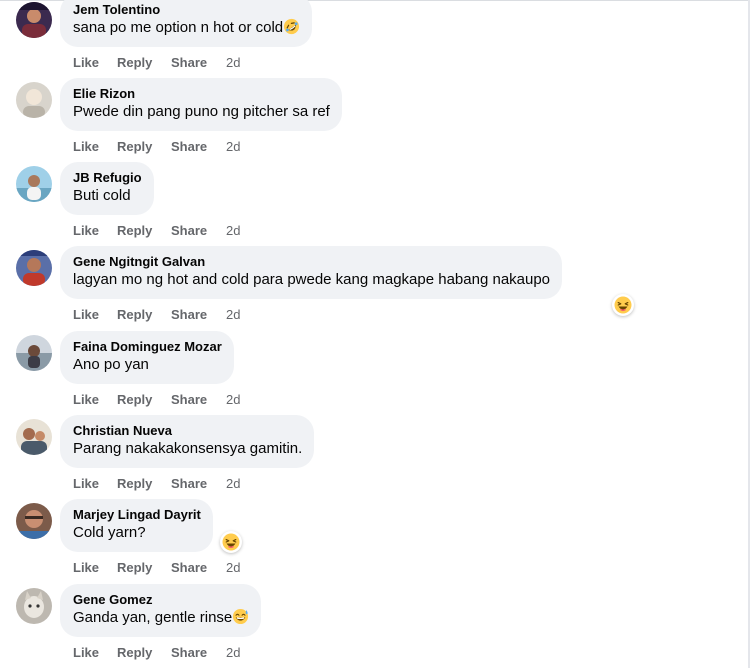  I want to click on comment-bubble: JB Refugio Buti cold, so click(107, 188).